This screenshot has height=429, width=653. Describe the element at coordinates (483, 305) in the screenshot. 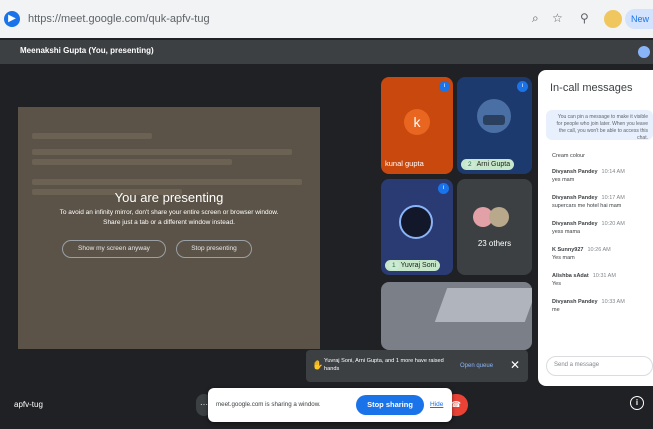

I see `camera-feed` at that location.